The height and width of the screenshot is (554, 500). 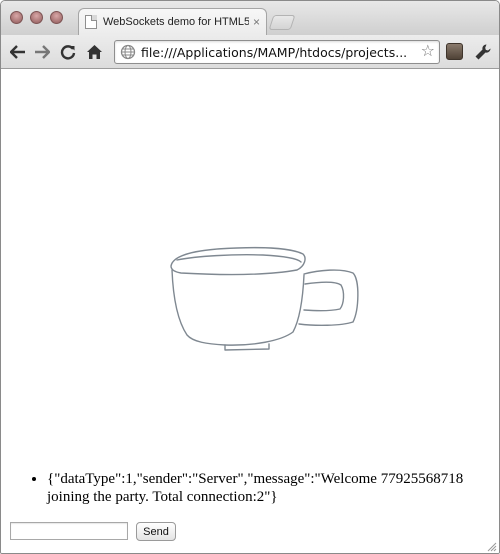 I want to click on close-window-button, so click(x=16, y=17).